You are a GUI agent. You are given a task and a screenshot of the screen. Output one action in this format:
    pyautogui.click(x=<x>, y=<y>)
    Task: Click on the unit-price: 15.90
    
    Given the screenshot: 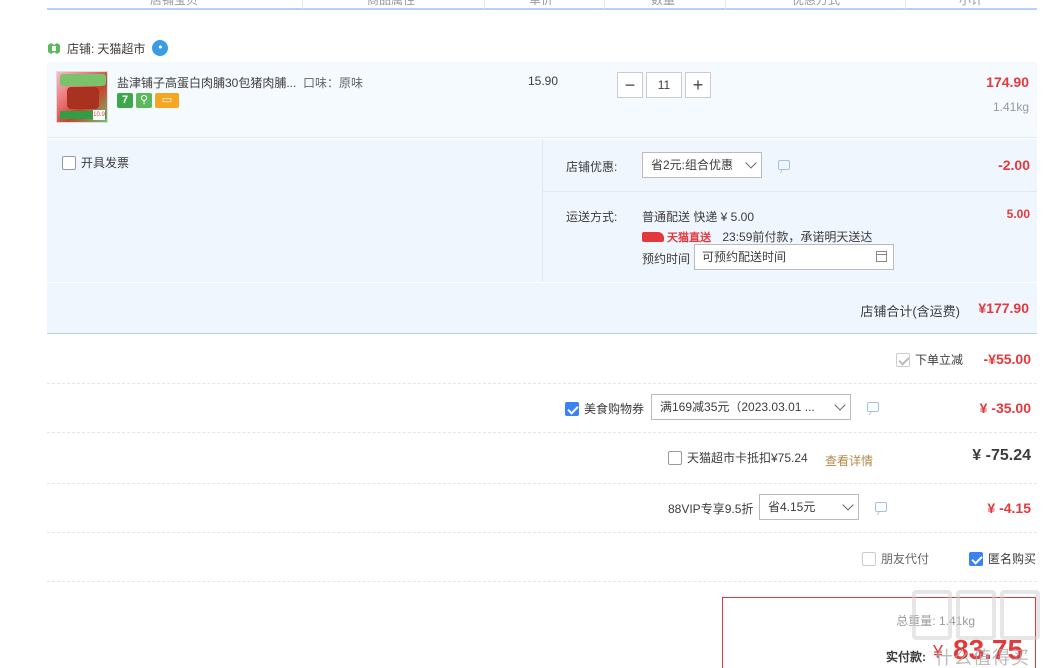 What is the action you would take?
    pyautogui.click(x=543, y=81)
    